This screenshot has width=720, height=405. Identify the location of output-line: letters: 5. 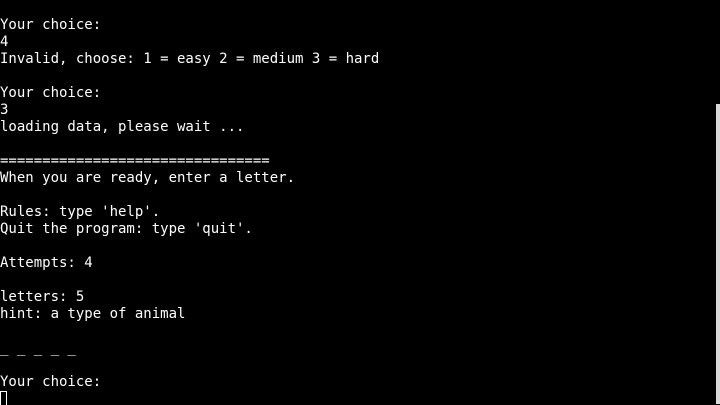
(42, 297).